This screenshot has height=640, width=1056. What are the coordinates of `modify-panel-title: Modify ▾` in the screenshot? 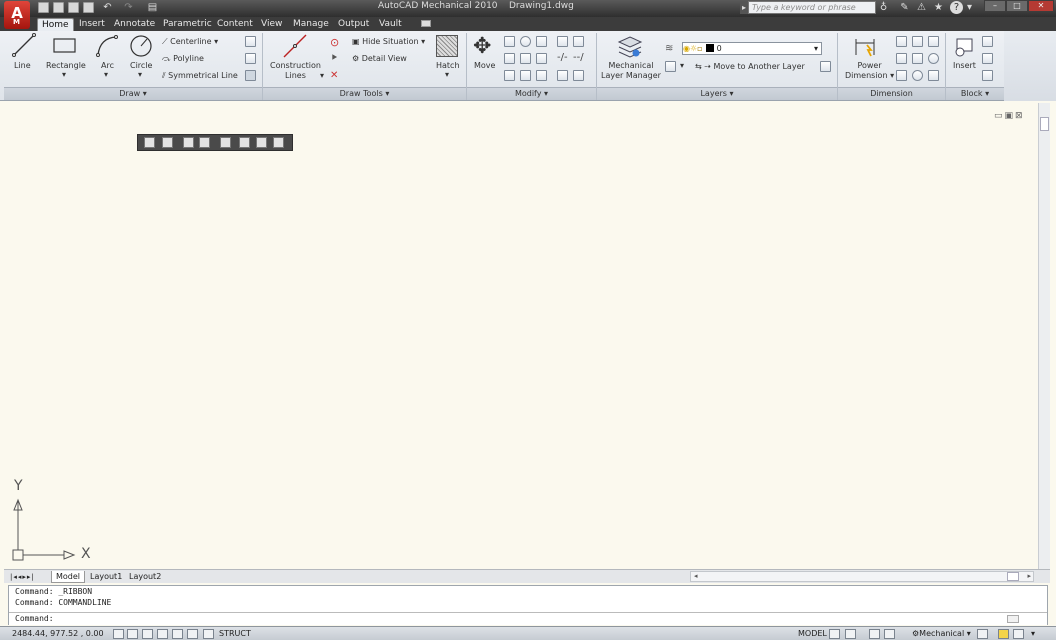 It's located at (531, 93).